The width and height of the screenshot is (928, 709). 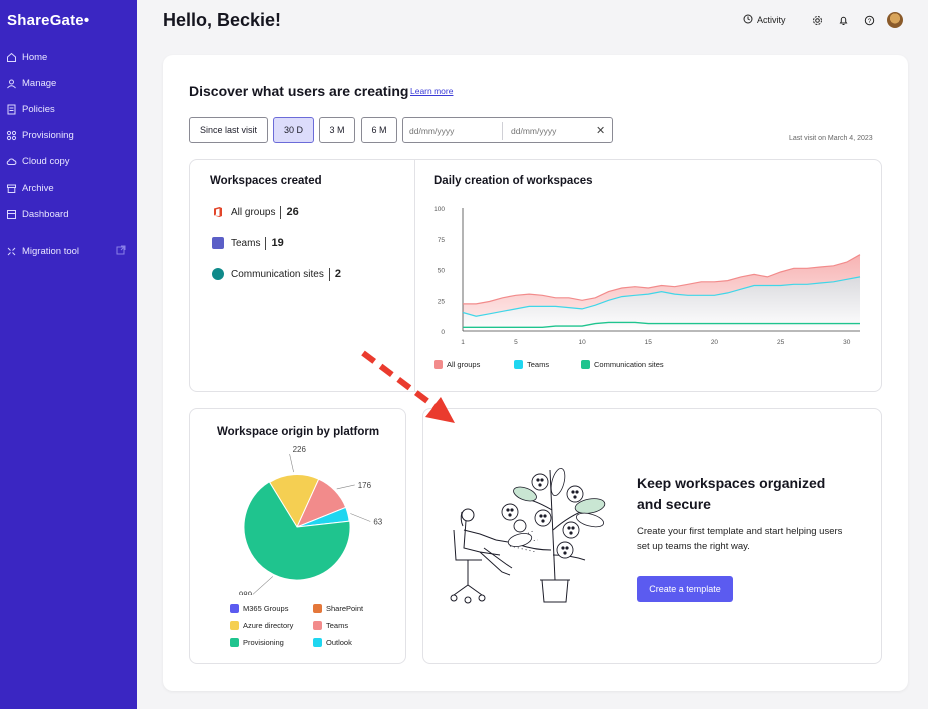 I want to click on legend-communication-sites: Communication sites, so click(x=622, y=364).